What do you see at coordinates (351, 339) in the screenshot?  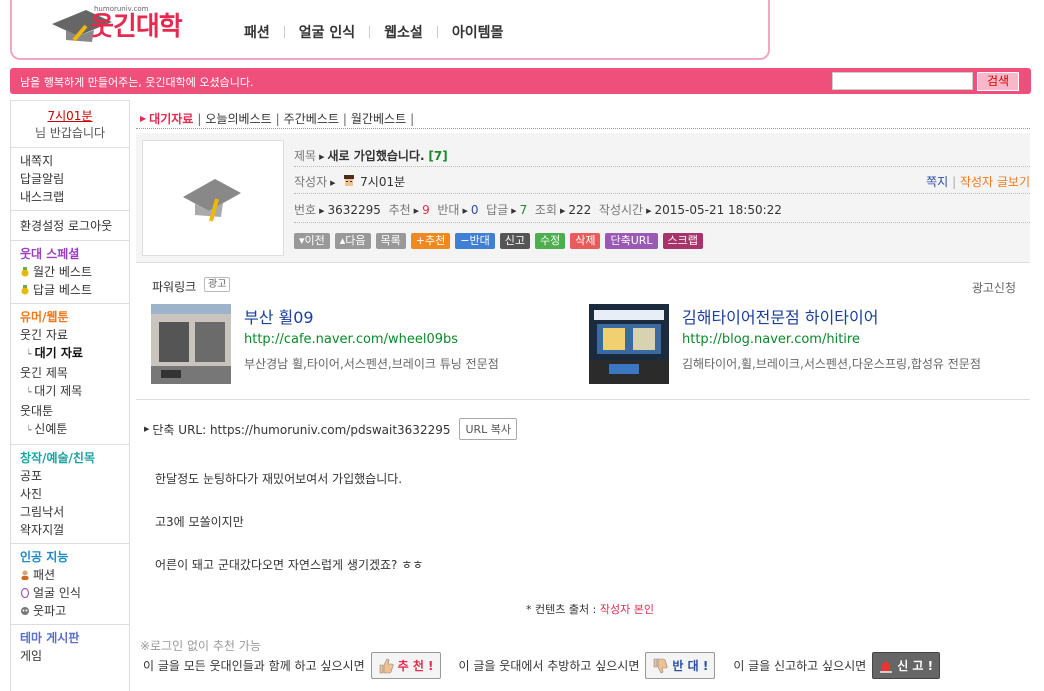 I see `ad-url: http://cafe.naver.com/wheel09bs` at bounding box center [351, 339].